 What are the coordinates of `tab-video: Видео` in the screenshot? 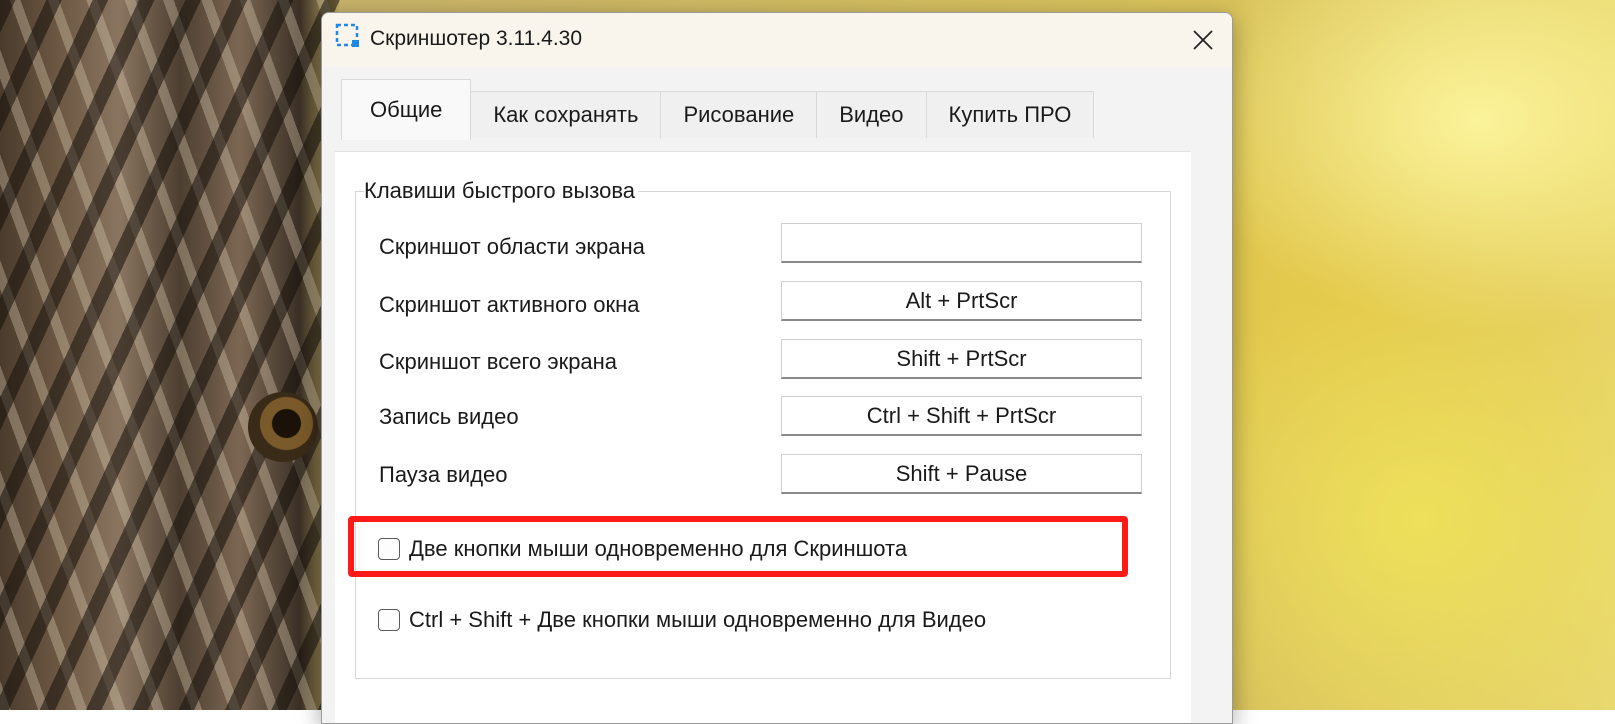 It's located at (871, 114).